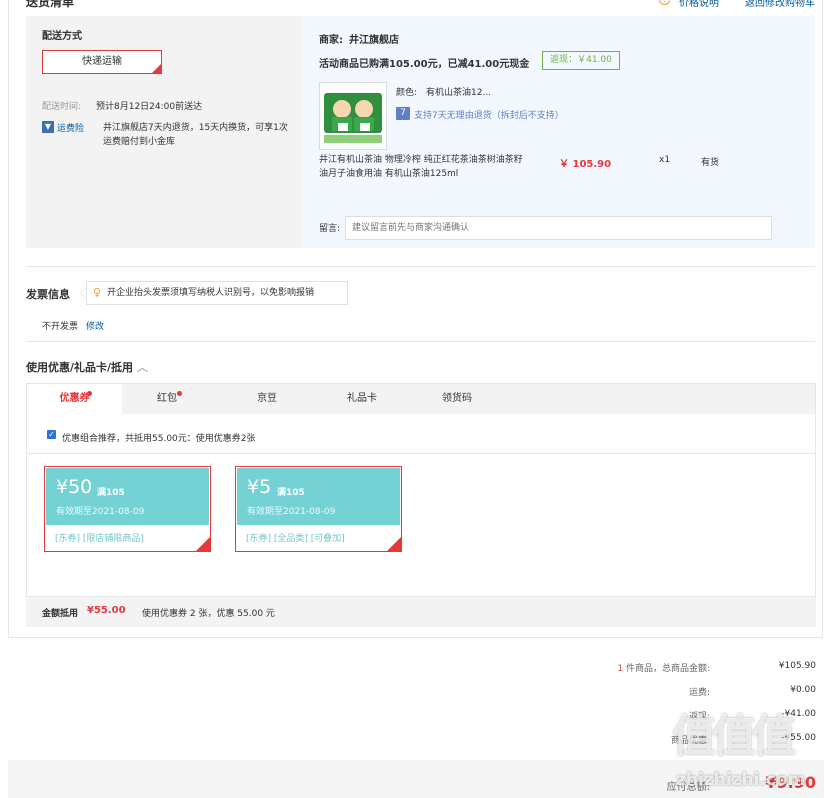  I want to click on invoice-title: 发票信息, so click(48, 294).